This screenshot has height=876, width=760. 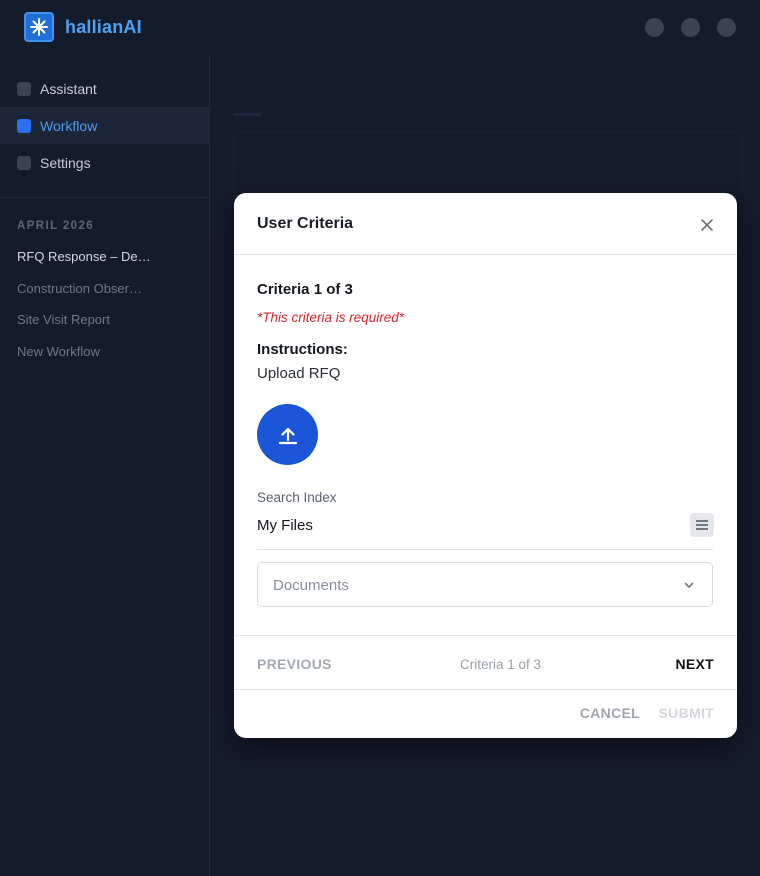 I want to click on cancel-button: CANCEL, so click(x=610, y=713).